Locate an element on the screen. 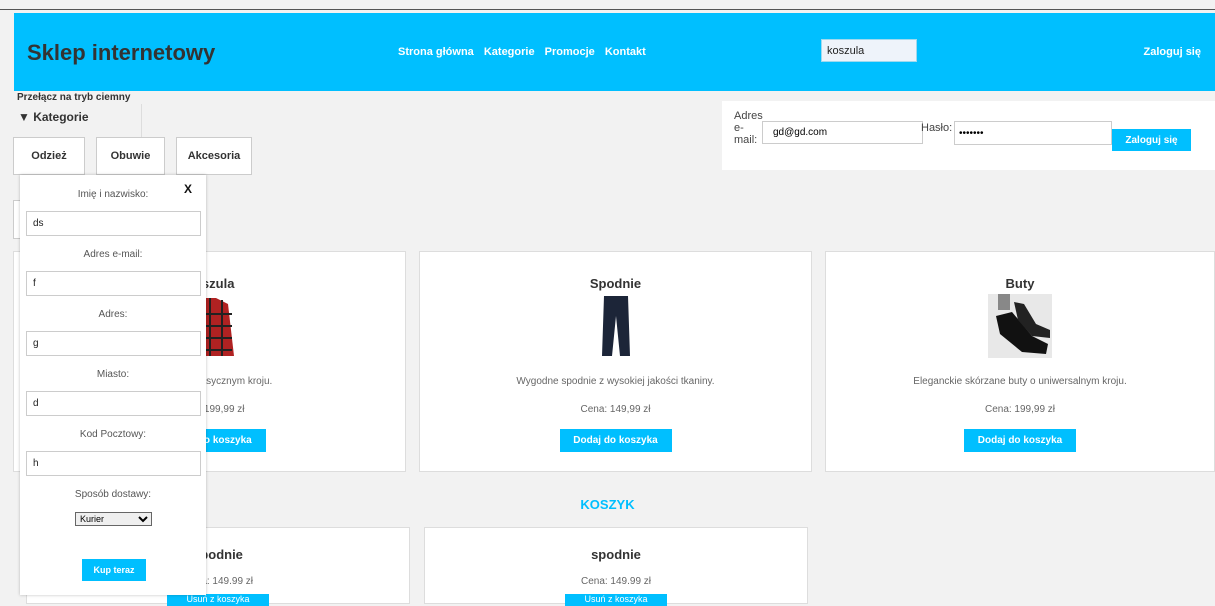 Image resolution: width=1215 pixels, height=606 pixels. main-nav: Strona główna Kategorie Promocje Kontakt is located at coordinates (525, 52).